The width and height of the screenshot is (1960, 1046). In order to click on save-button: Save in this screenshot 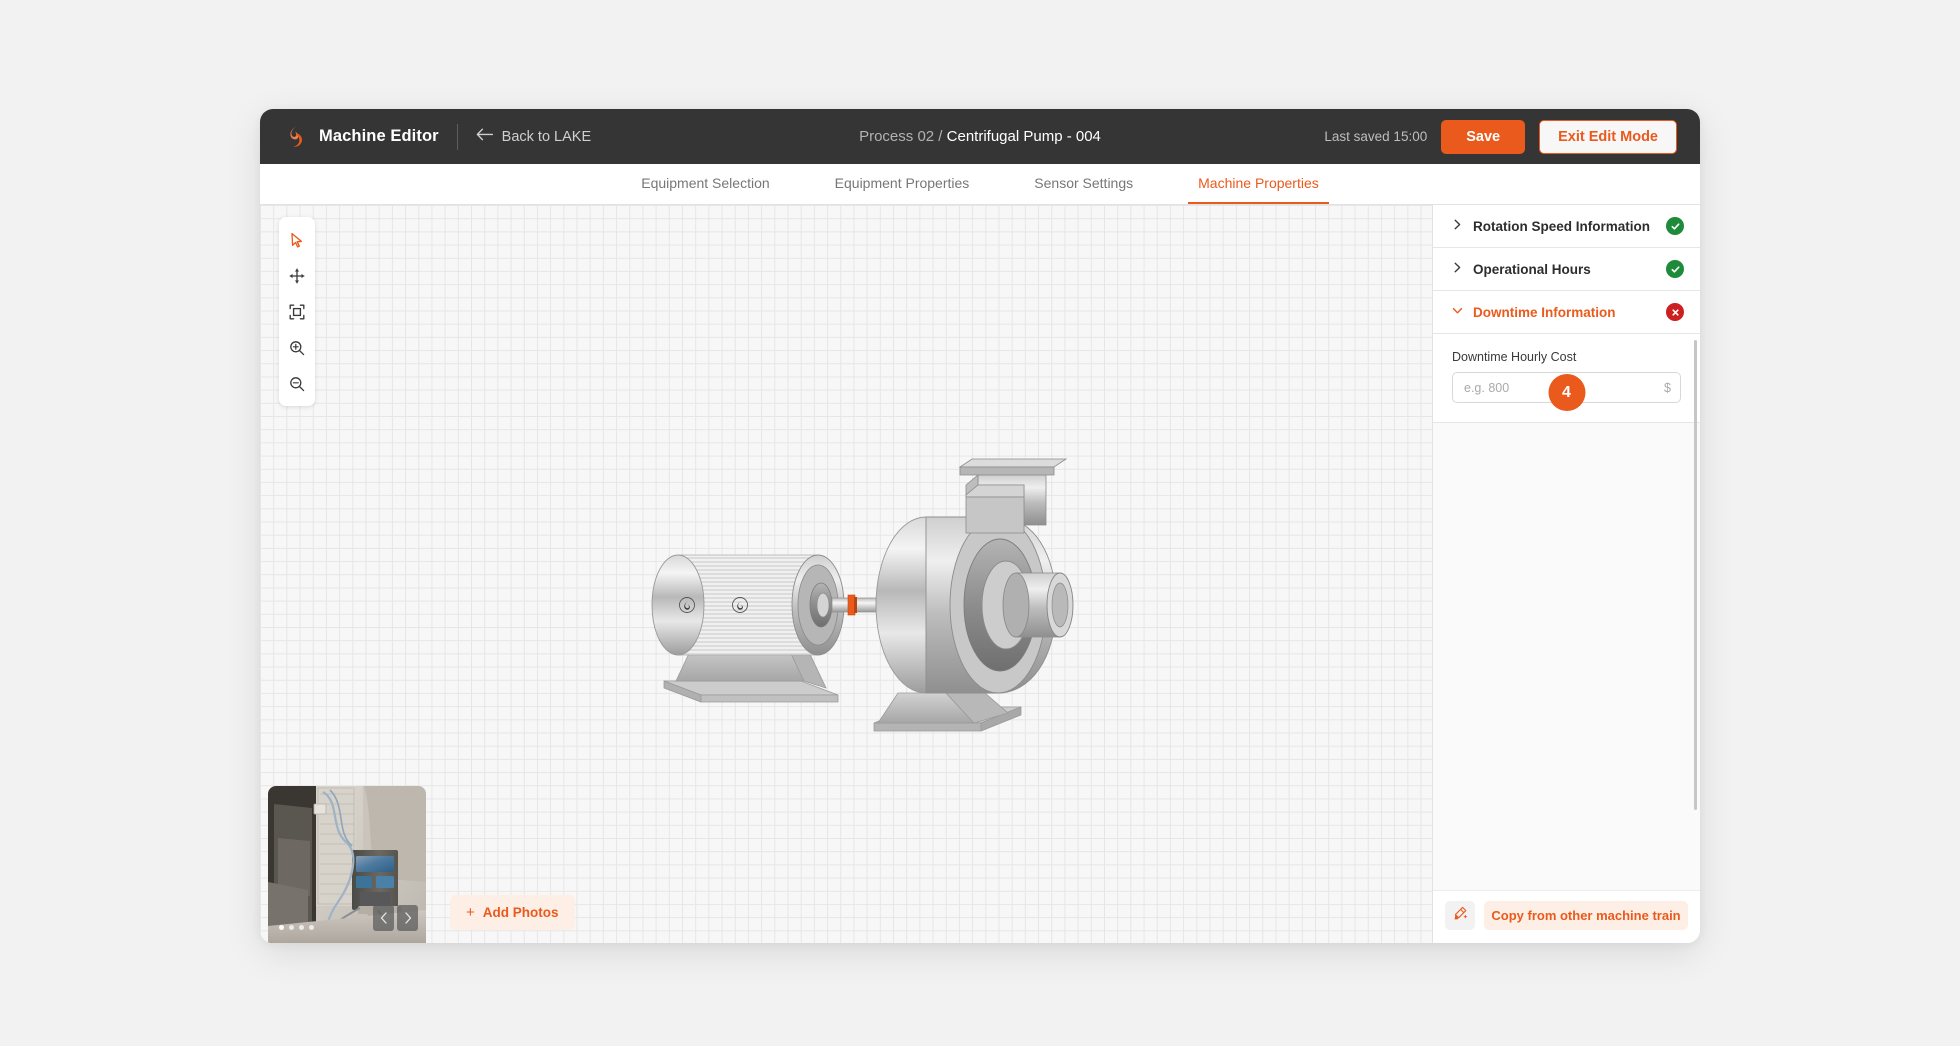, I will do `click(1483, 136)`.